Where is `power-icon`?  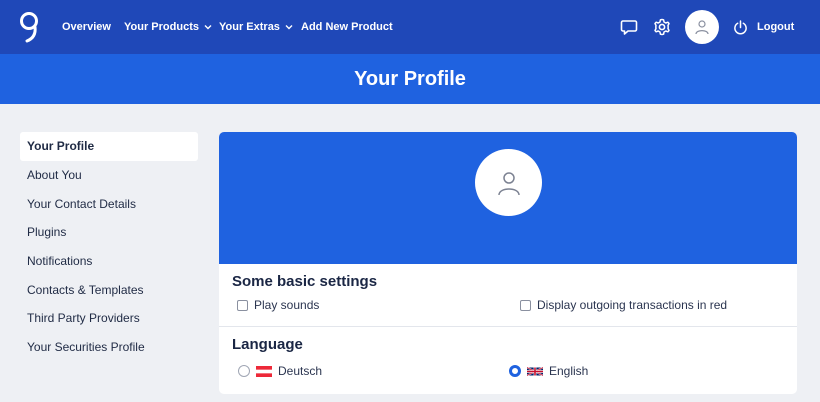
power-icon is located at coordinates (740, 26).